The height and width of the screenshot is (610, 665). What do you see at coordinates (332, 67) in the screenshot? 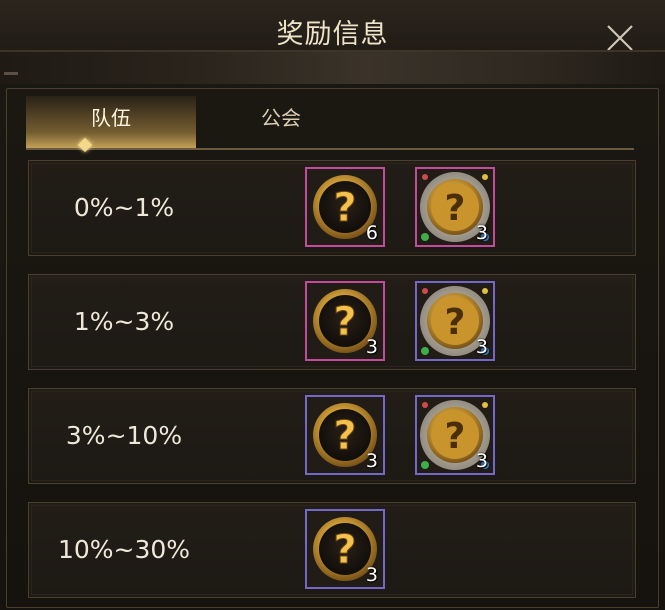
I see `title-divider` at bounding box center [332, 67].